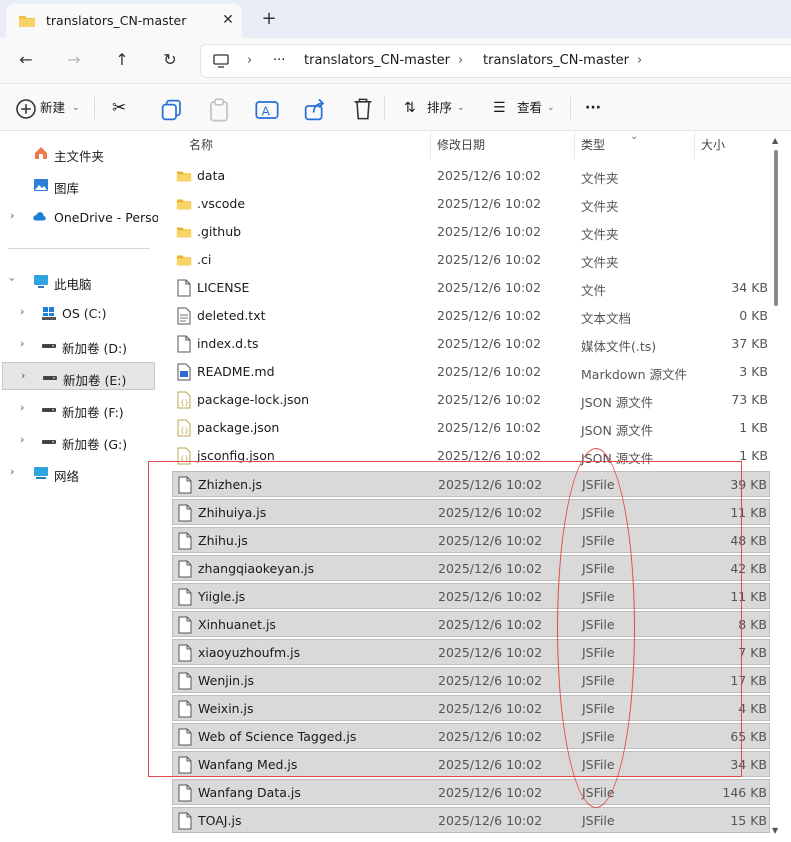 This screenshot has width=791, height=842. I want to click on sidebar-item-network: › 网络, so click(79, 473).